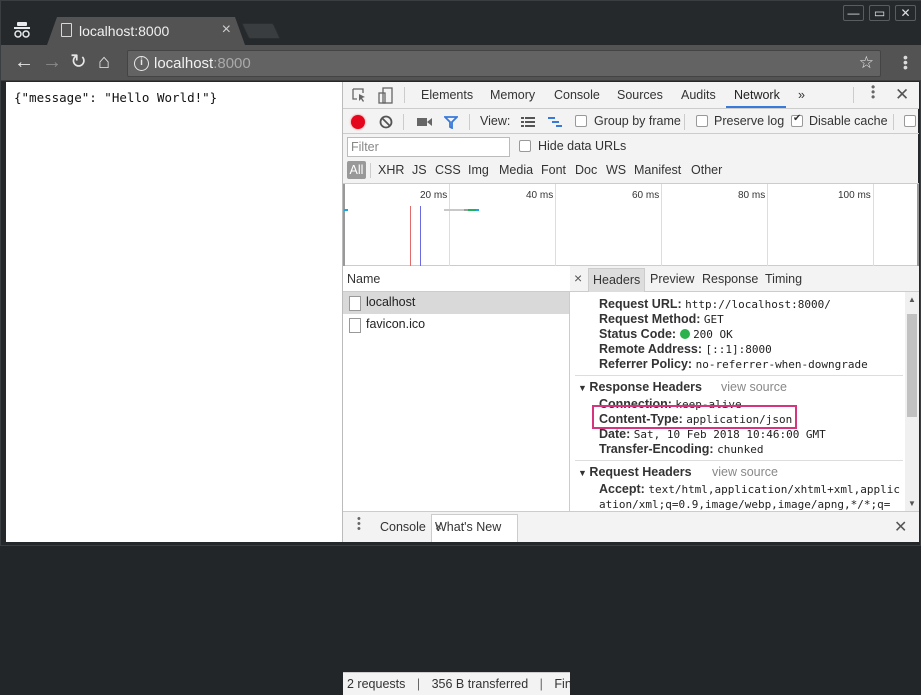  What do you see at coordinates (344, 225) in the screenshot?
I see `overview-left-handle` at bounding box center [344, 225].